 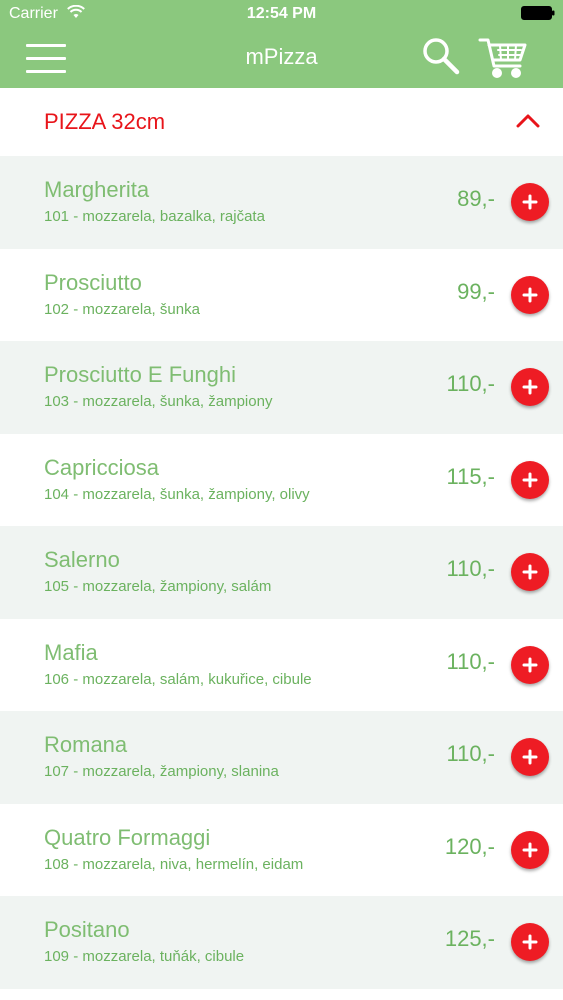 I want to click on item-price: 89,-, so click(x=476, y=198).